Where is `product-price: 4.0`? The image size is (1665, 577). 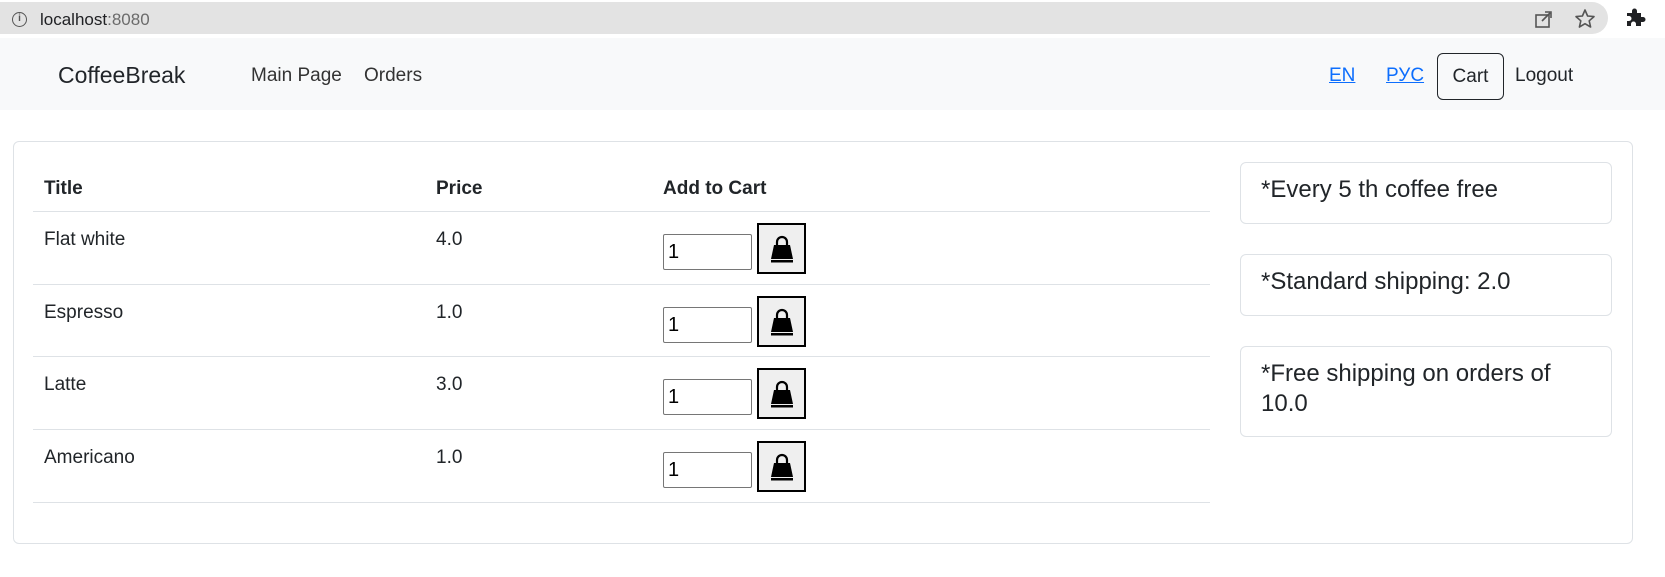 product-price: 4.0 is located at coordinates (449, 239).